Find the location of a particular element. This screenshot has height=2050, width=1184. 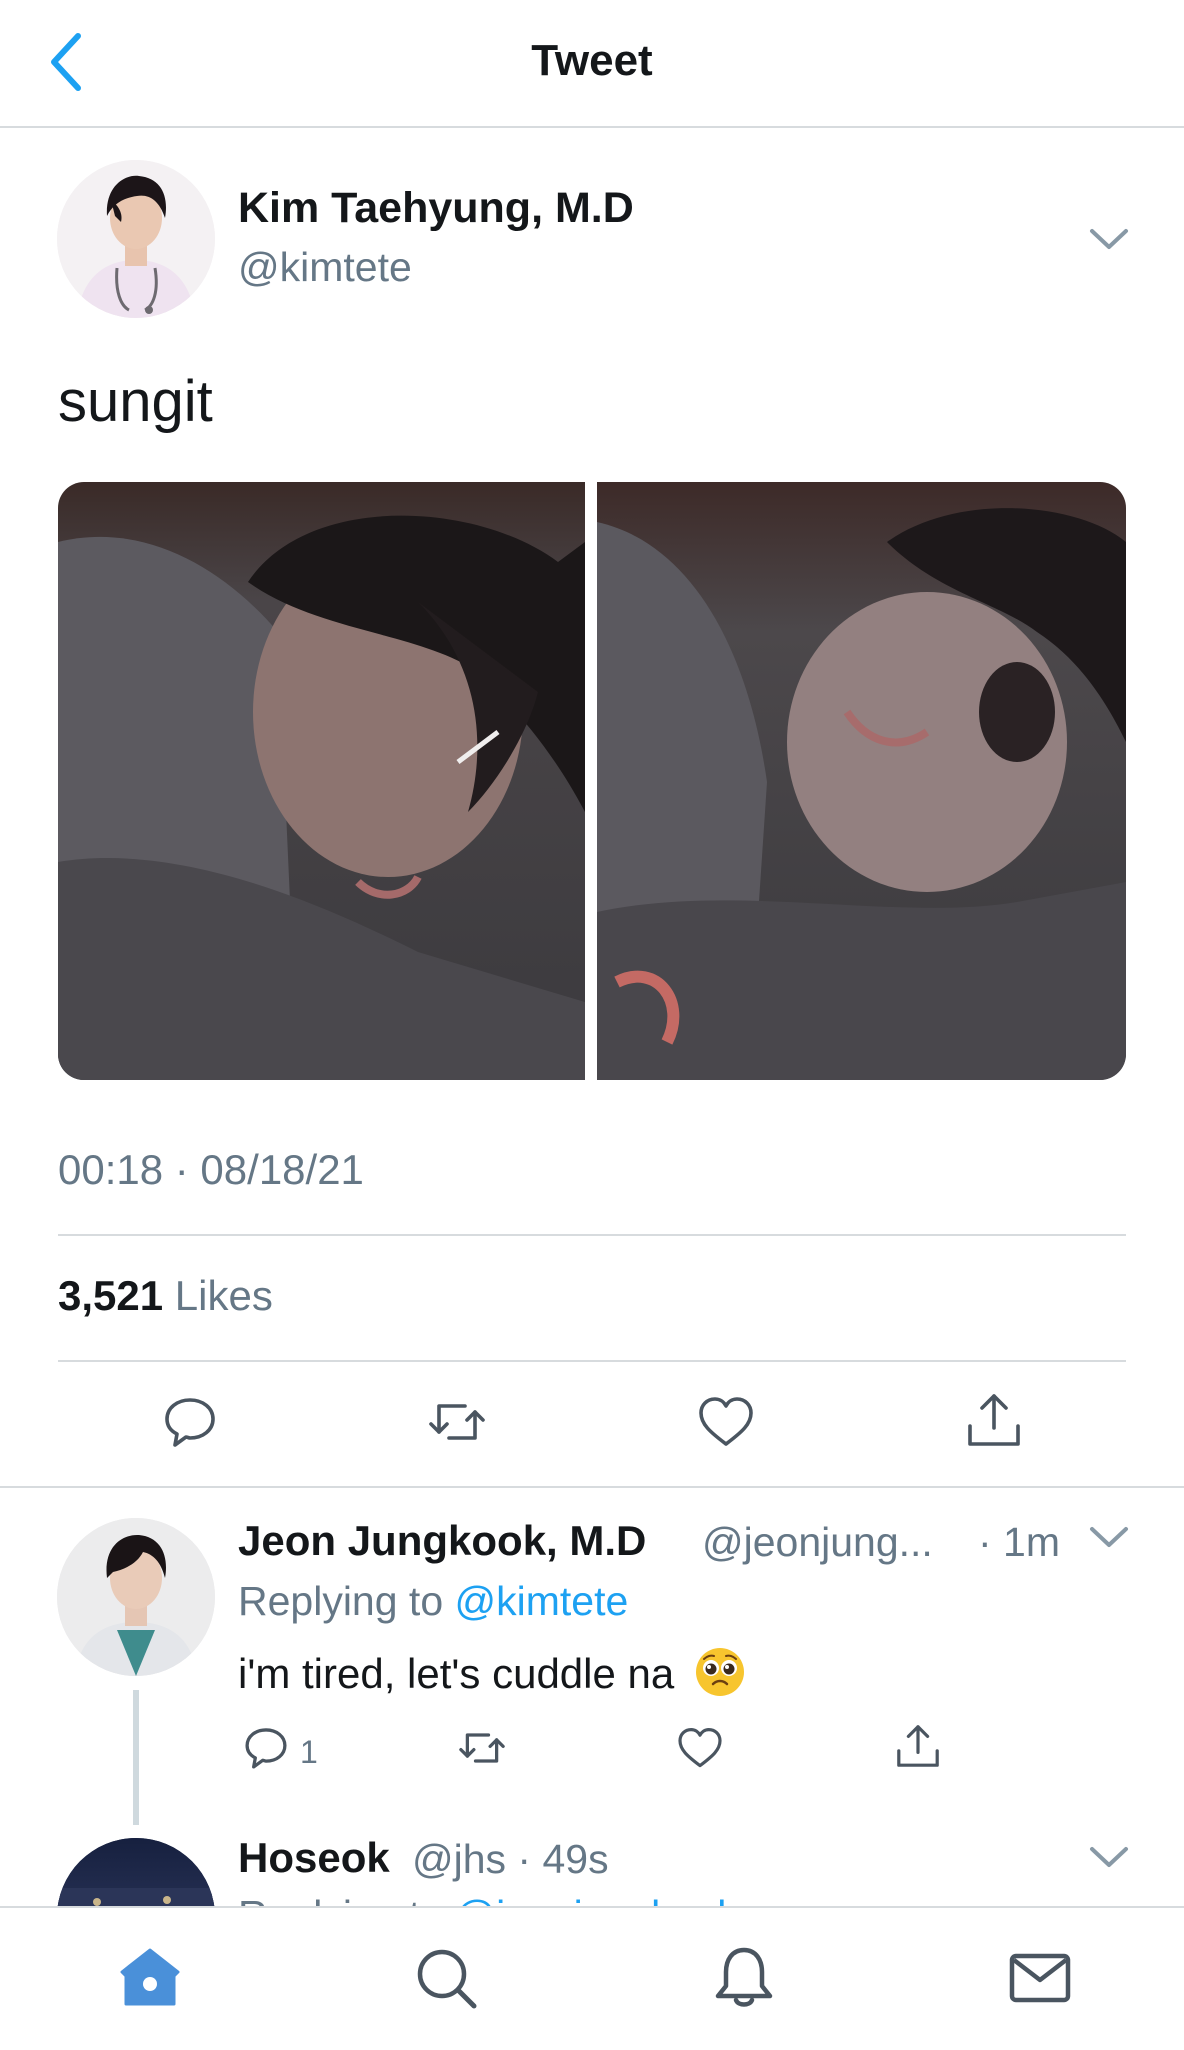

replying-to: Replying to @kimtete is located at coordinates (433, 1601).